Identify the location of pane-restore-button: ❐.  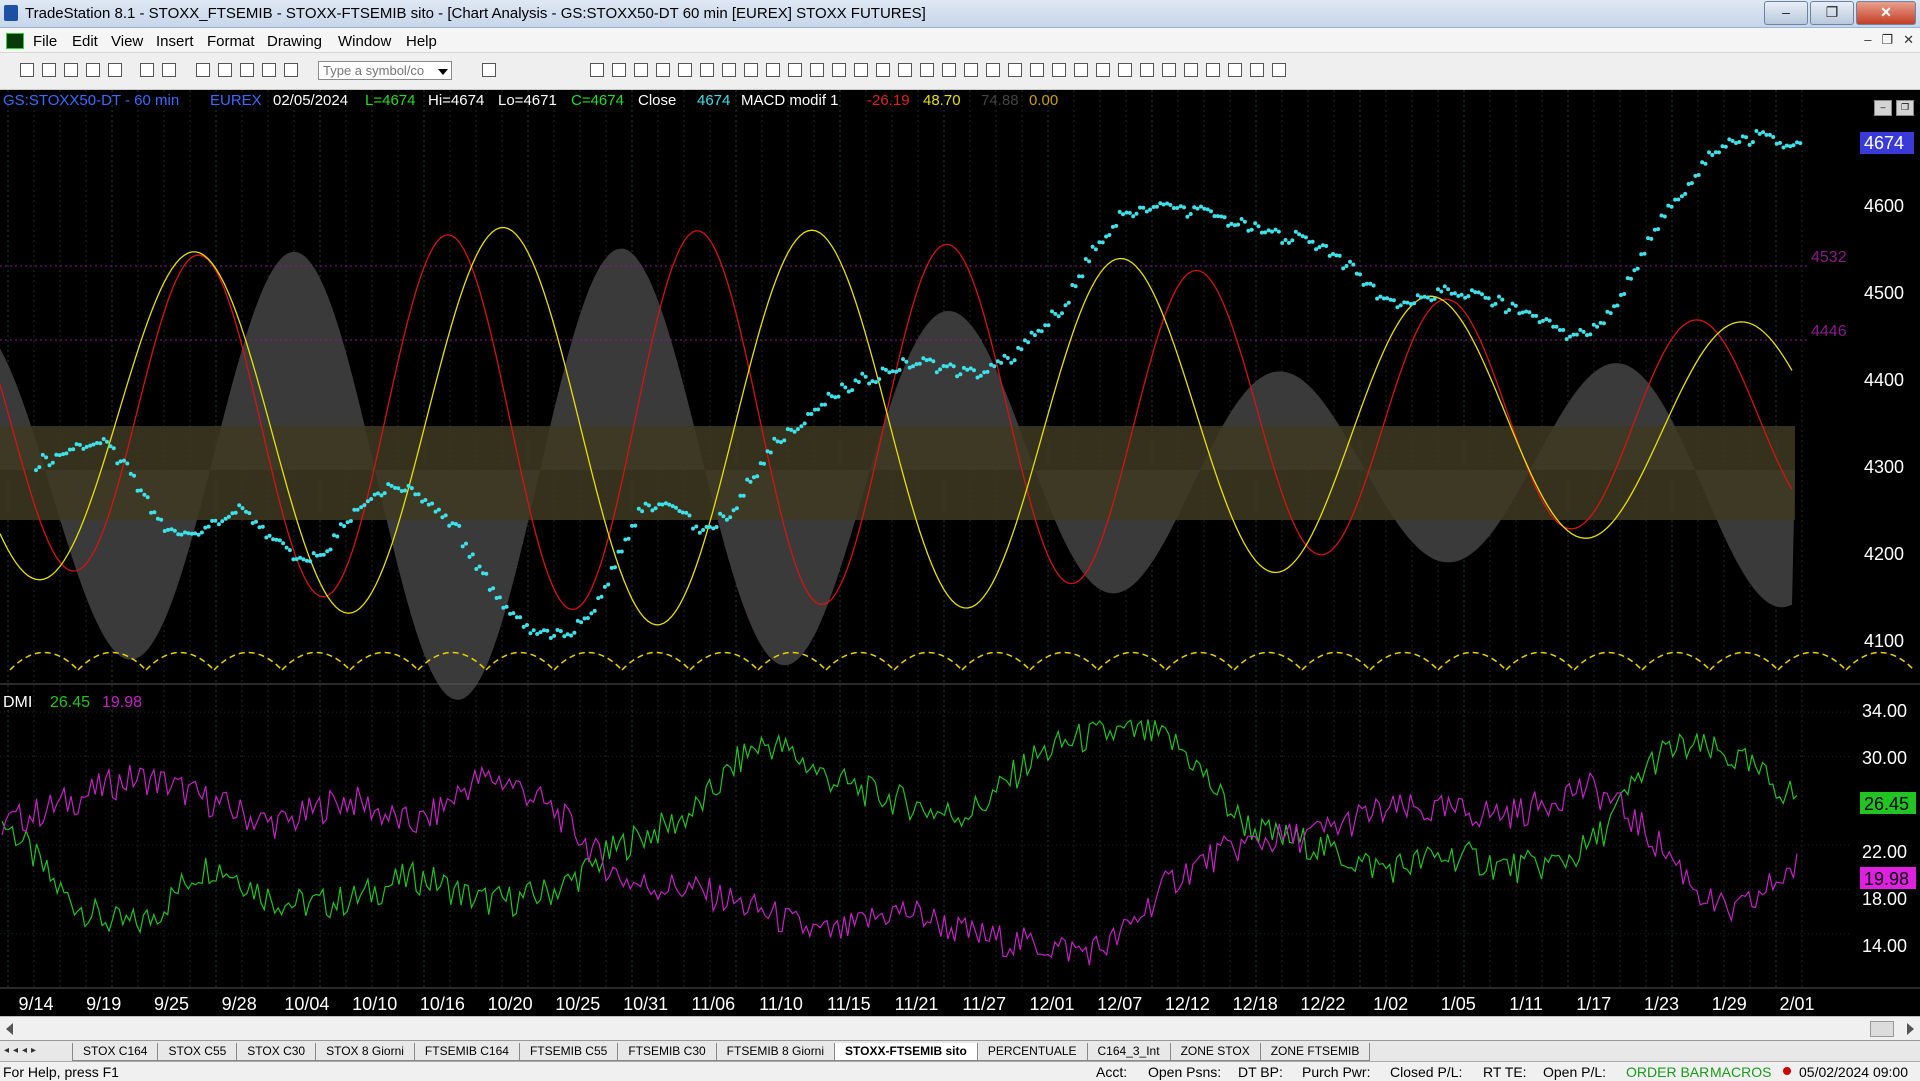
(1905, 108).